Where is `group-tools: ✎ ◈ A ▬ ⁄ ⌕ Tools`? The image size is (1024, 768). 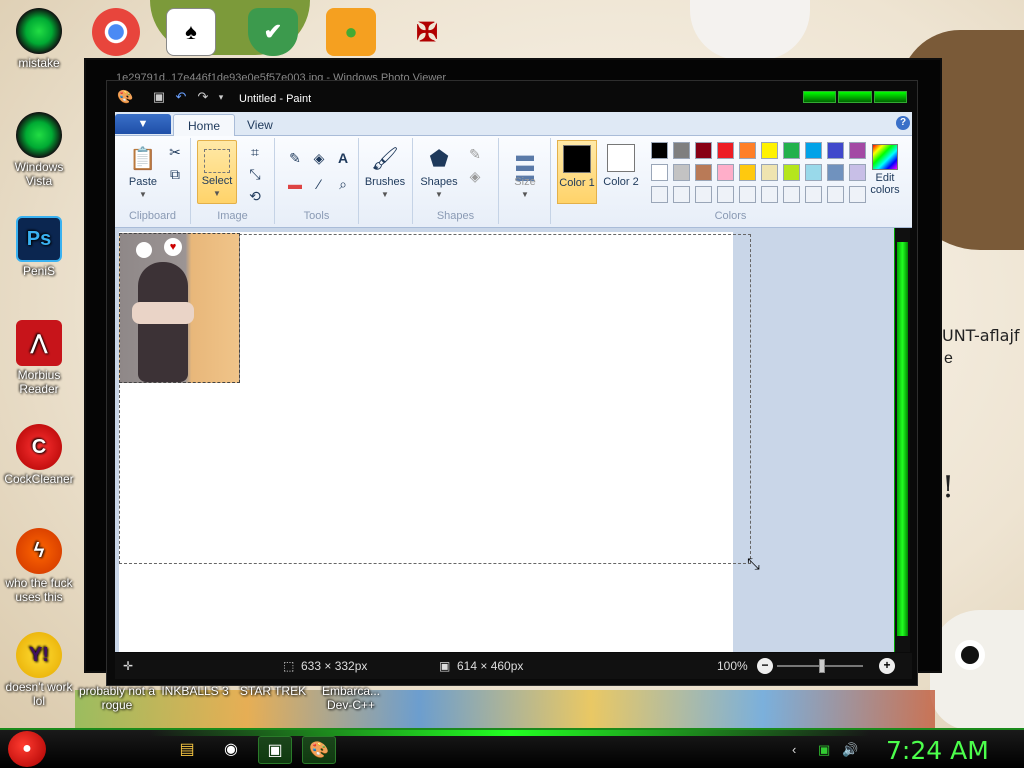
group-tools: ✎ ◈ A ▬ ⁄ ⌕ Tools is located at coordinates (317, 181).